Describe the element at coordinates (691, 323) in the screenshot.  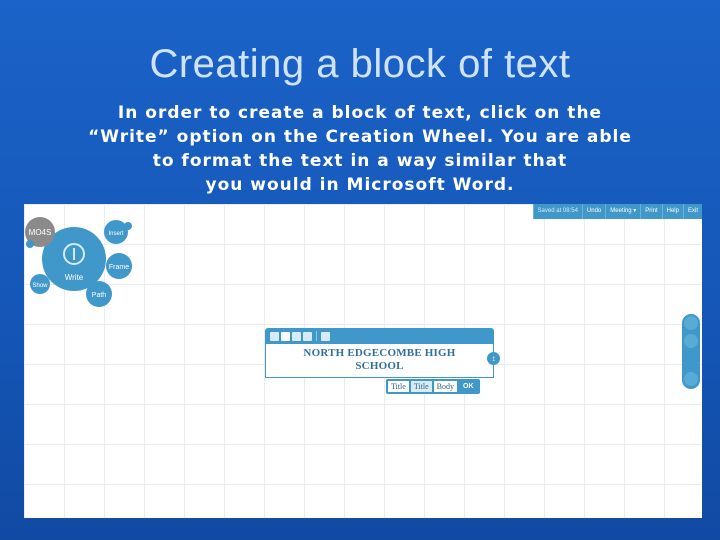
I see `home-icon` at that location.